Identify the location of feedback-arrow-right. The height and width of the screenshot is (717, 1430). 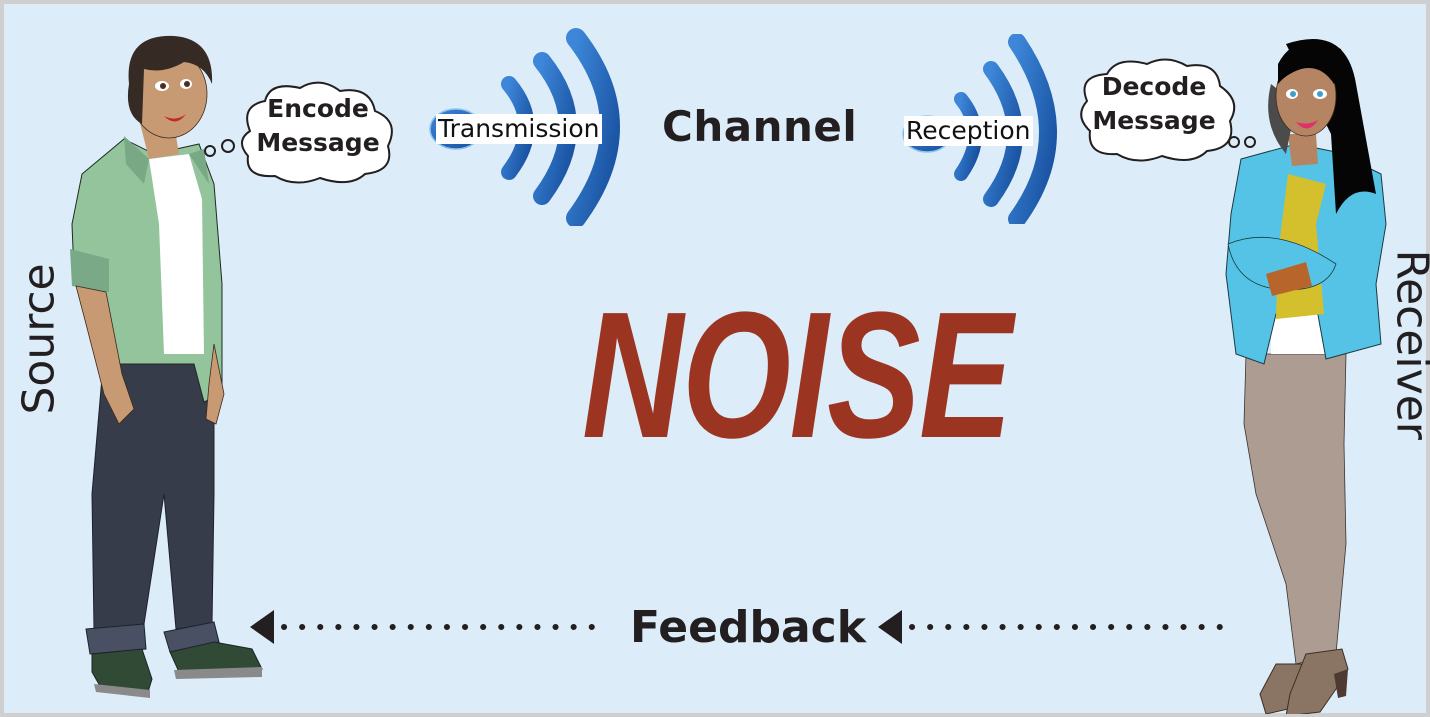
(1051, 627).